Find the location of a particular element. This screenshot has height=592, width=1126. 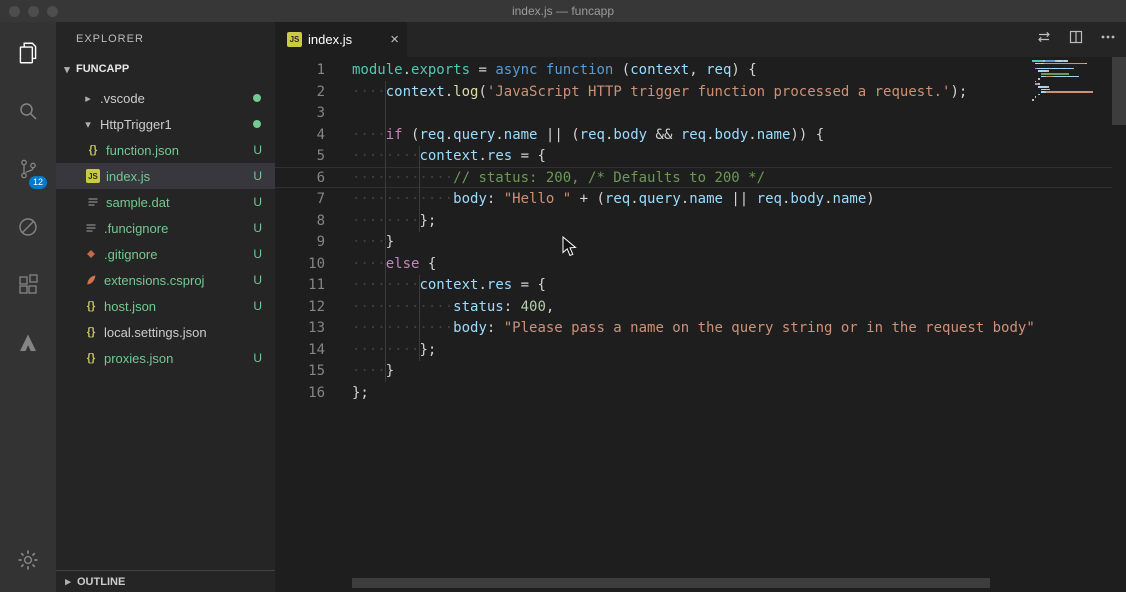

files-icon is located at coordinates (28, 53).